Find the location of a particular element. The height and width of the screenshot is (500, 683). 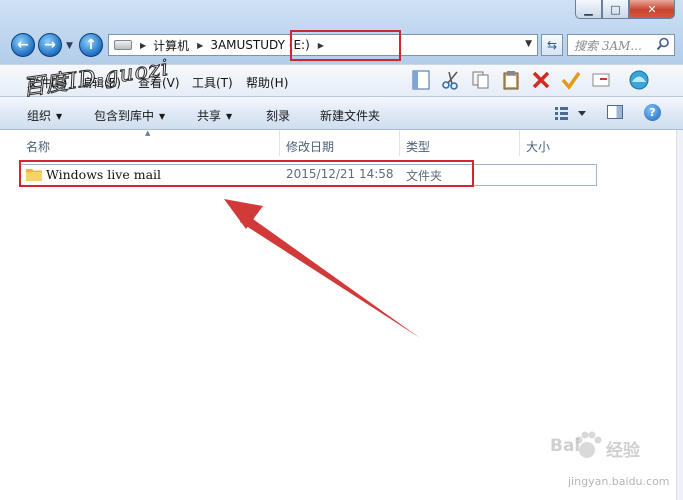

baidu-url-text: jingyan.baidu.com is located at coordinates (619, 481).